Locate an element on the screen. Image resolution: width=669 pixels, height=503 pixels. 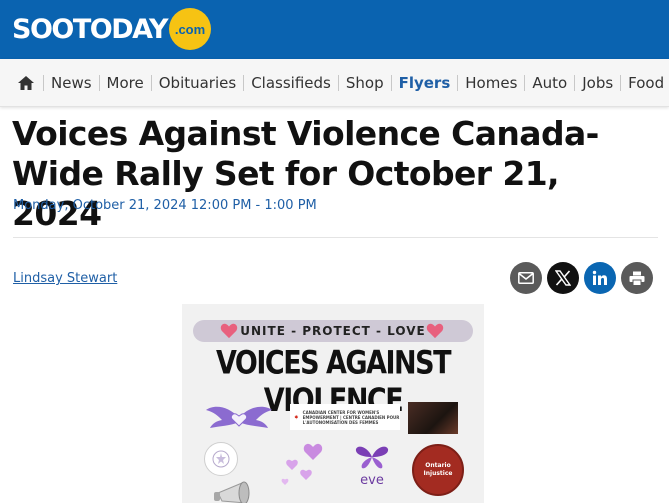
print-icon is located at coordinates (637, 278).